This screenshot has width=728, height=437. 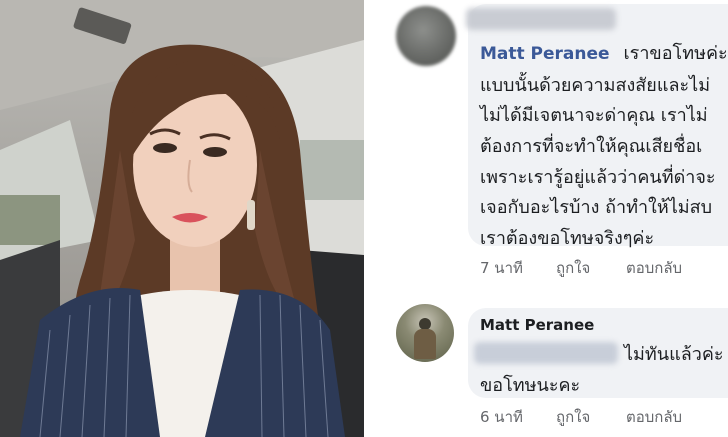 What do you see at coordinates (675, 53) in the screenshot?
I see `comment-text-line: เราขอโทษค่ะที่` at bounding box center [675, 53].